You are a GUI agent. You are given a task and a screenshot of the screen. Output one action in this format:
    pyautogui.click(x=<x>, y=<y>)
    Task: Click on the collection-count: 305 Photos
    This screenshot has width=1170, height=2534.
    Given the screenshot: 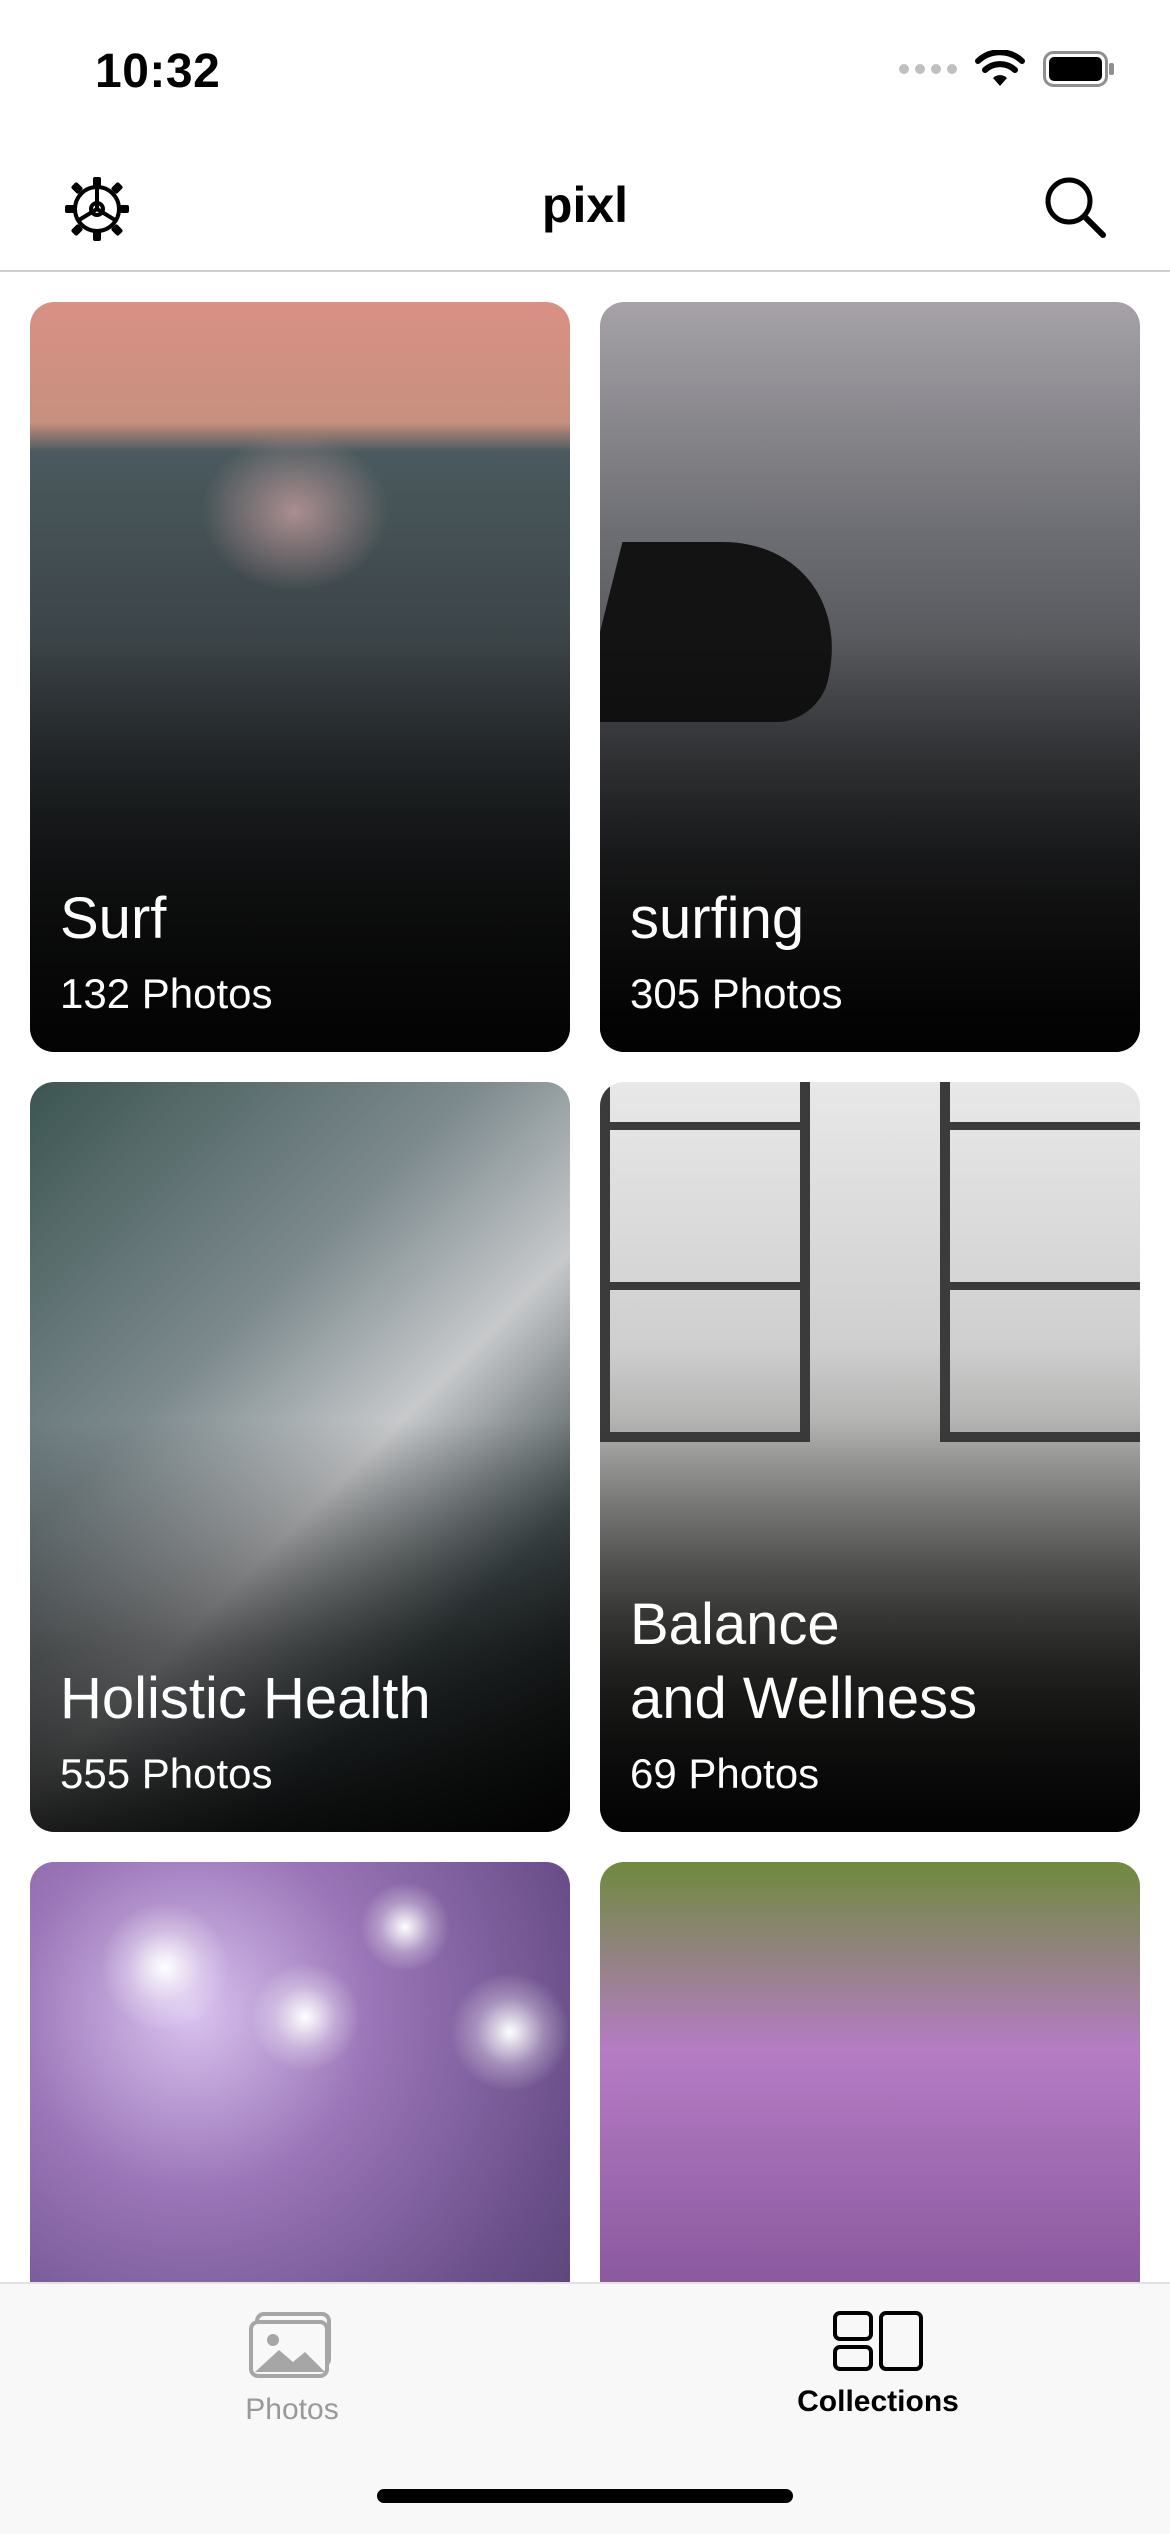 What is the action you would take?
    pyautogui.click(x=736, y=993)
    